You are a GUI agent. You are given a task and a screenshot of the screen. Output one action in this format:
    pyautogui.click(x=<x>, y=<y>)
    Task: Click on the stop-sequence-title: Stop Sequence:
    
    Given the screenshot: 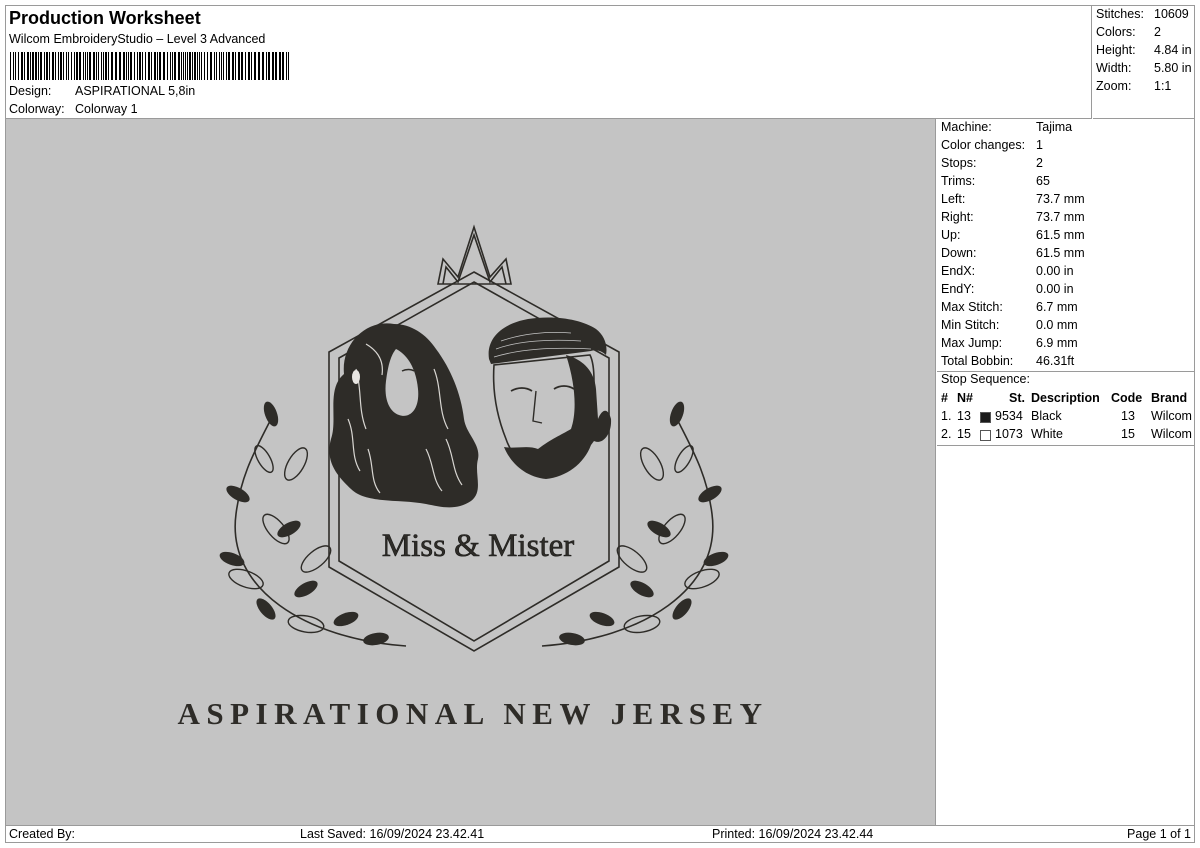 What is the action you would take?
    pyautogui.click(x=985, y=379)
    